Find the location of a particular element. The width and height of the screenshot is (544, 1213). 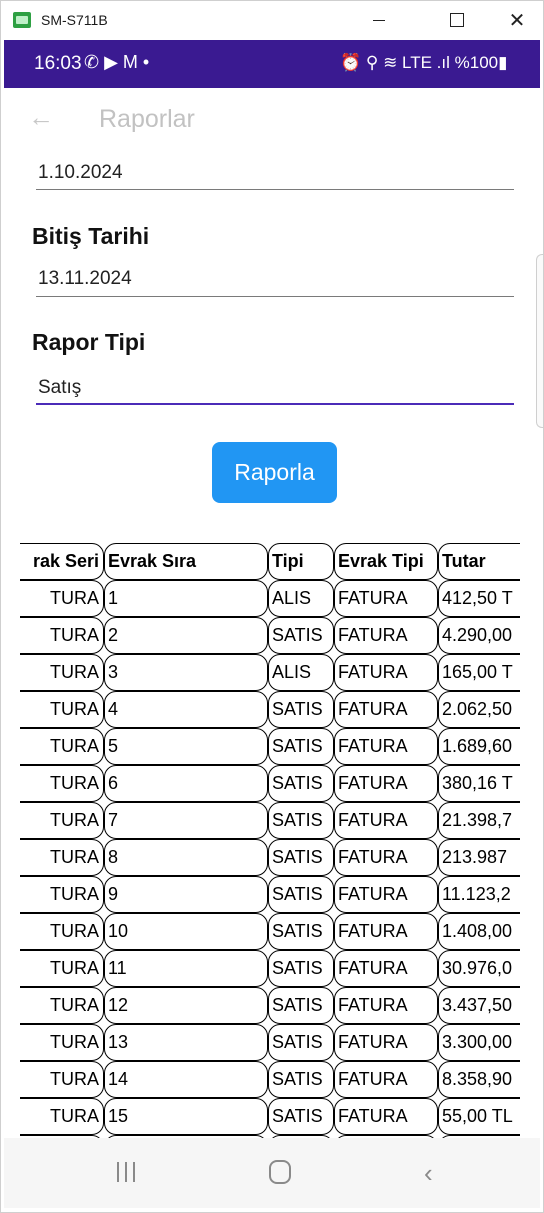

page-title: Raporlar is located at coordinates (147, 119).